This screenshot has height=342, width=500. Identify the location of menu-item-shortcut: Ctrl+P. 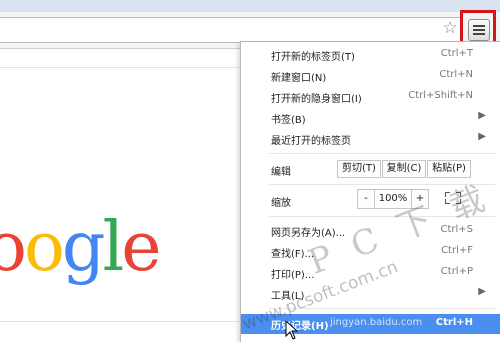
(456, 271).